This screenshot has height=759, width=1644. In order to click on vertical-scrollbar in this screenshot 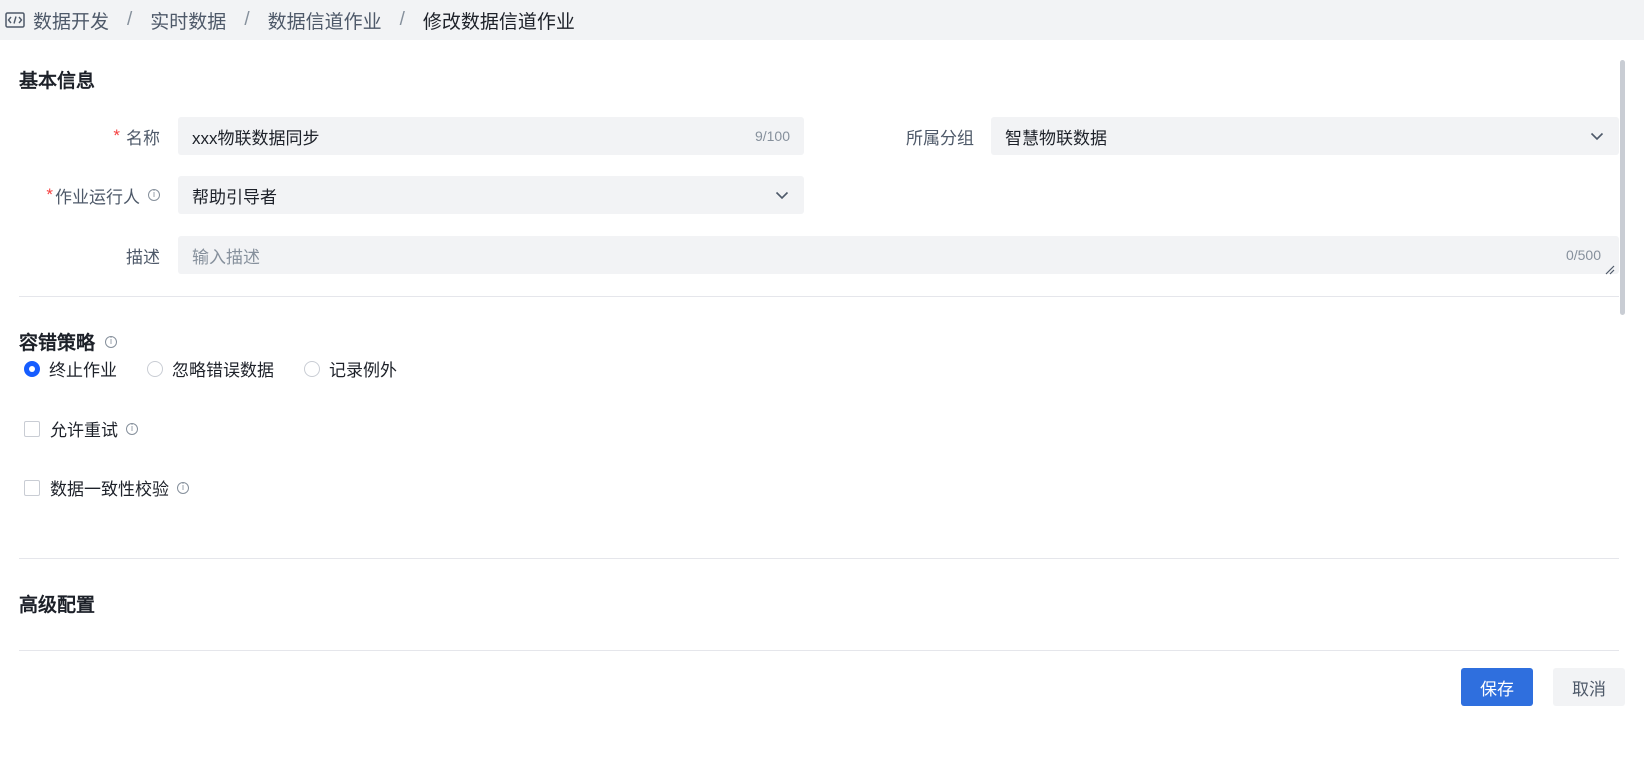, I will do `click(1622, 187)`.